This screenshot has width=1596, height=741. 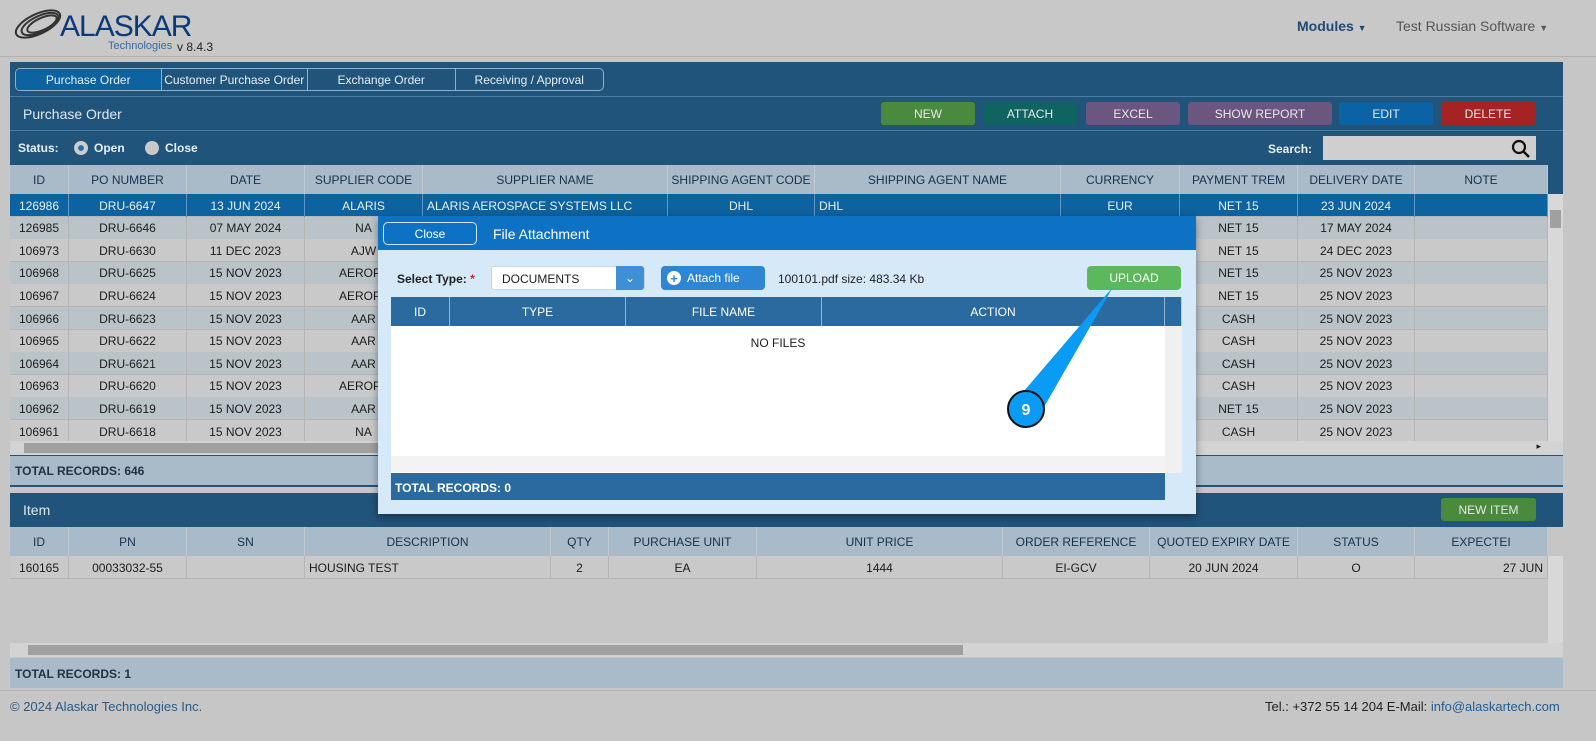 I want to click on modal-header-filler, so click(x=1173, y=311).